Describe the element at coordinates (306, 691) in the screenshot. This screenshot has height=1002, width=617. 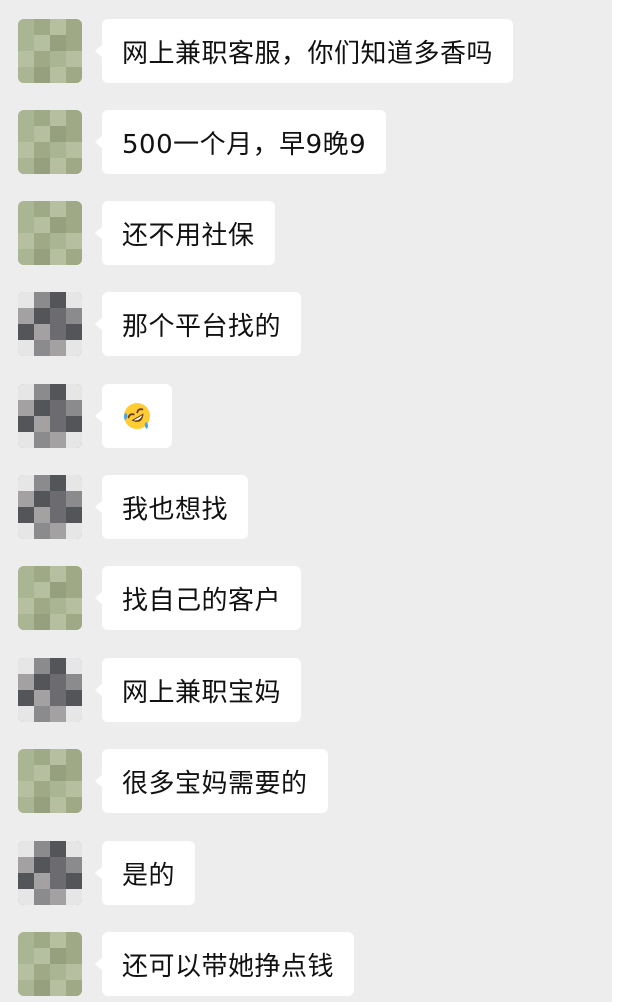
I see `chat-message: 网上兼职宝妈` at that location.